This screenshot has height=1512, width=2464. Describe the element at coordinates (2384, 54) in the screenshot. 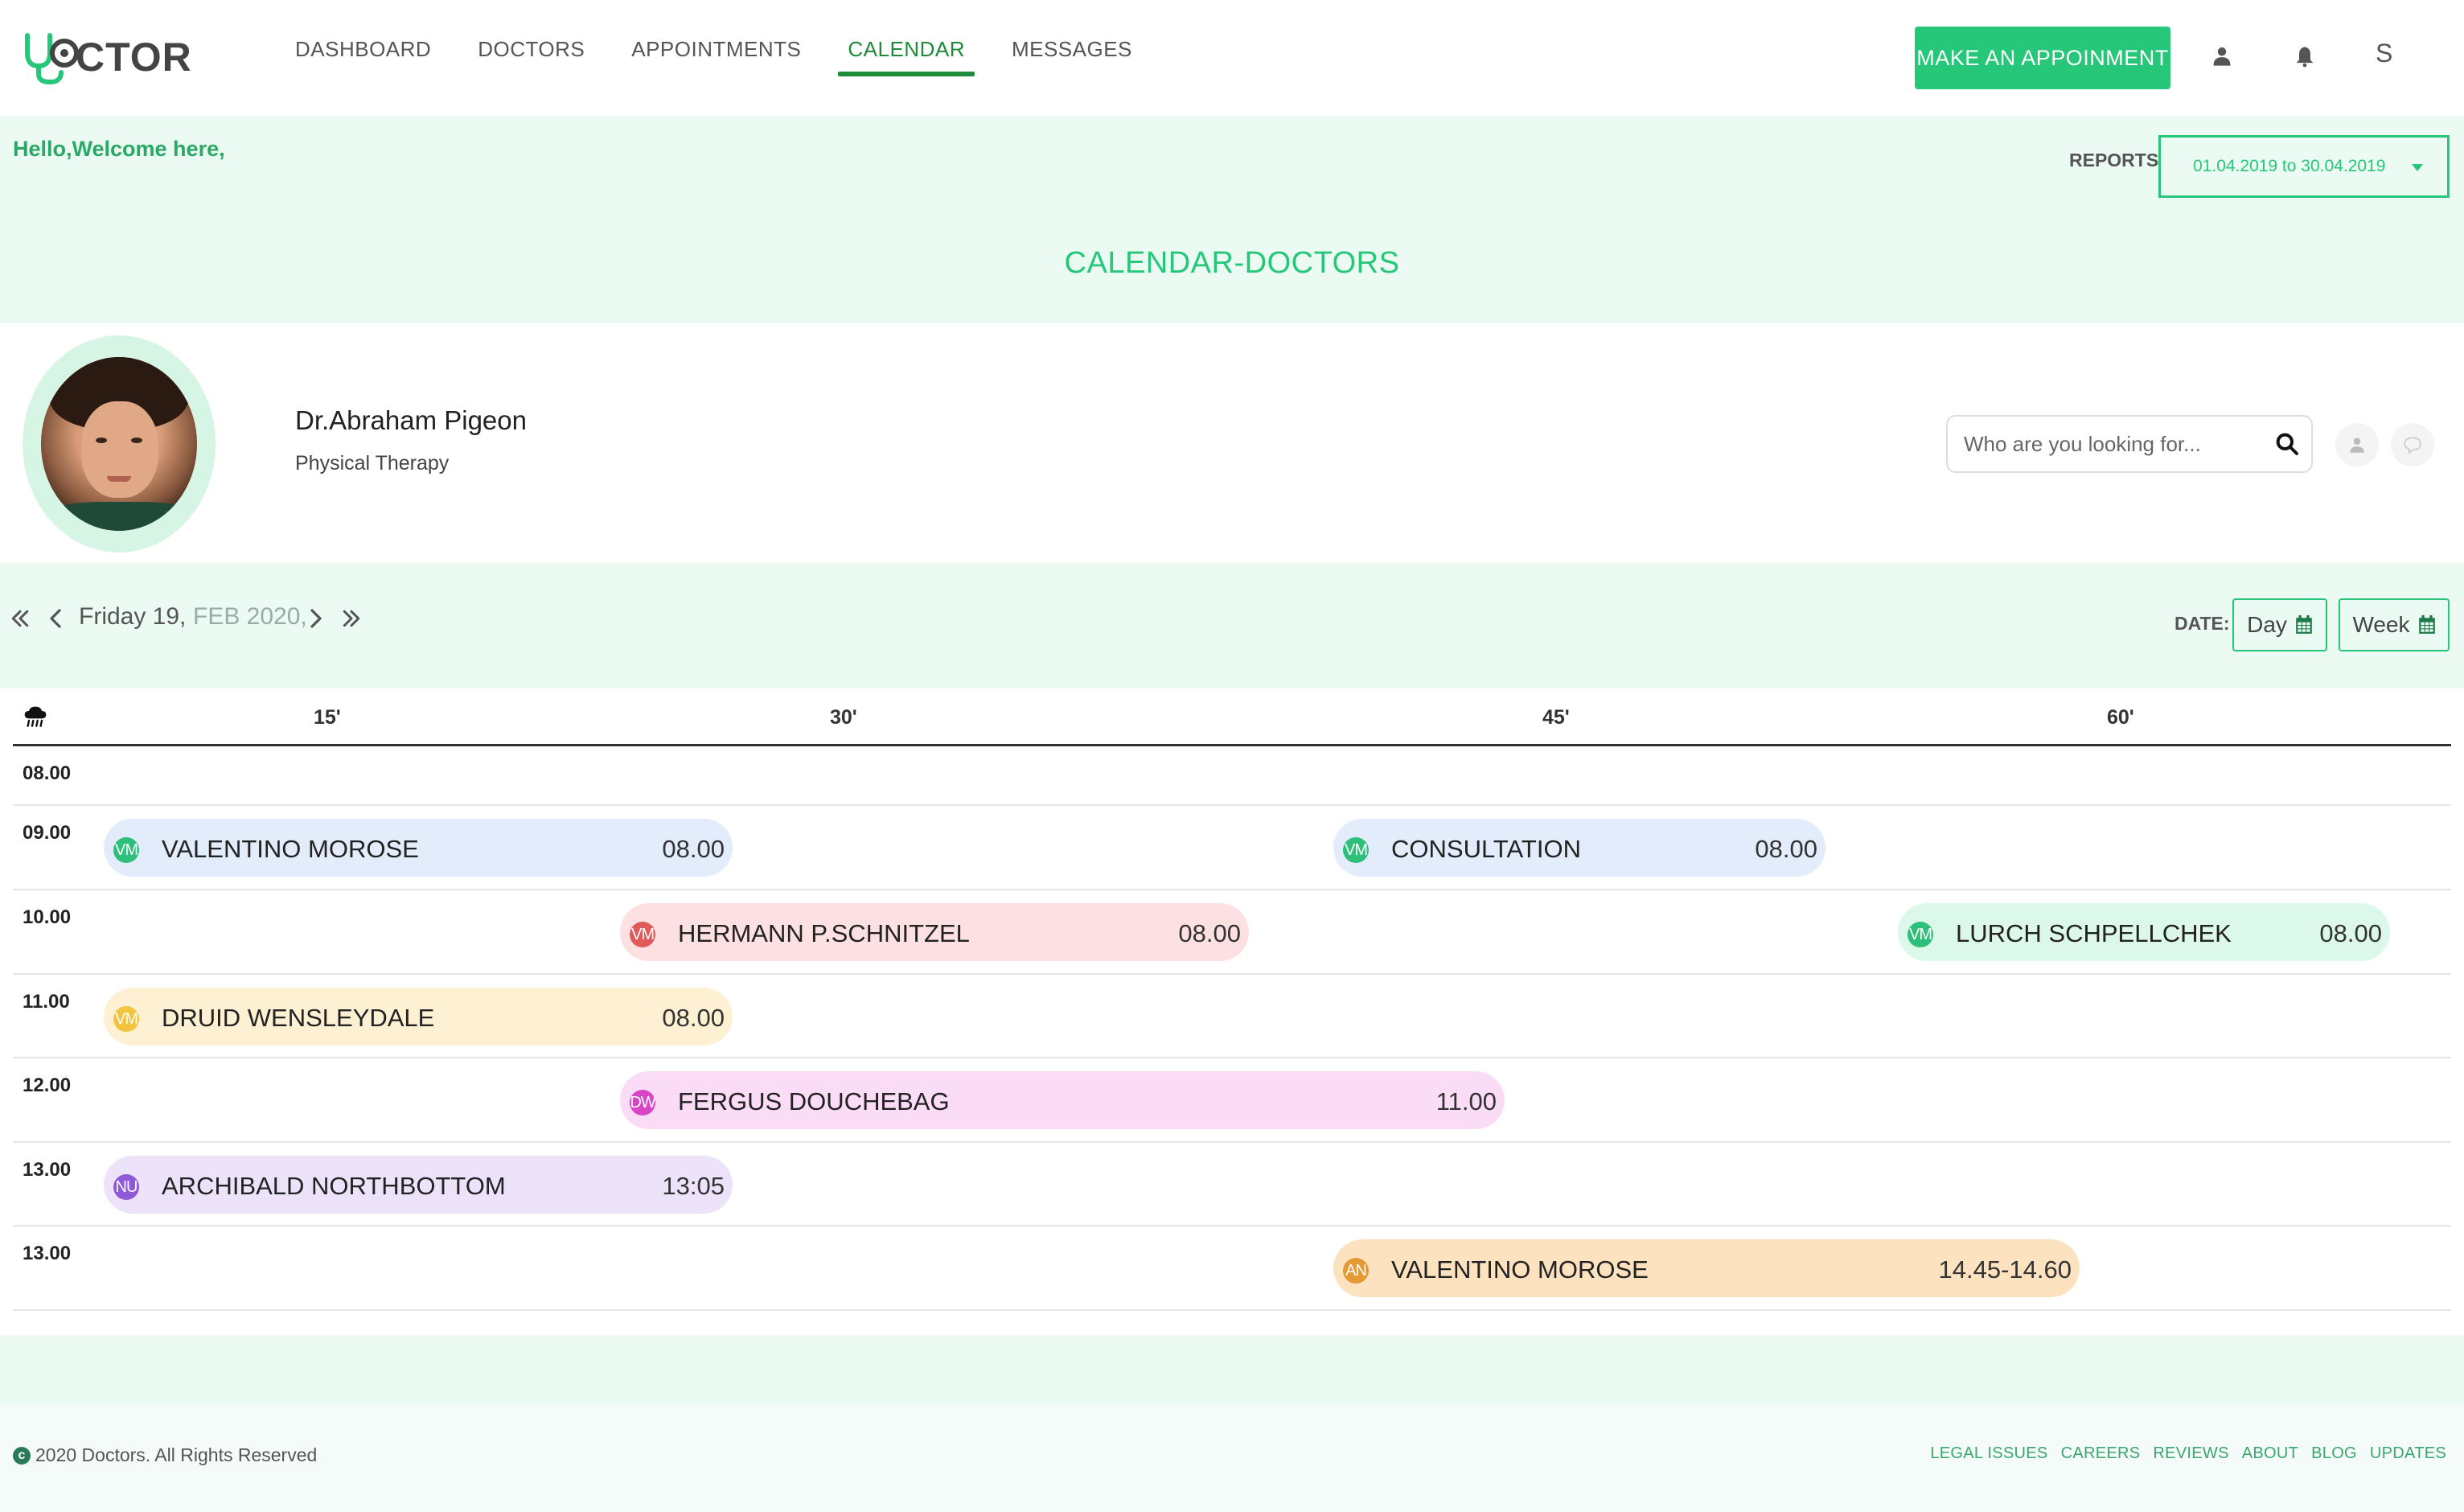

I see `user-initial: S` at that location.